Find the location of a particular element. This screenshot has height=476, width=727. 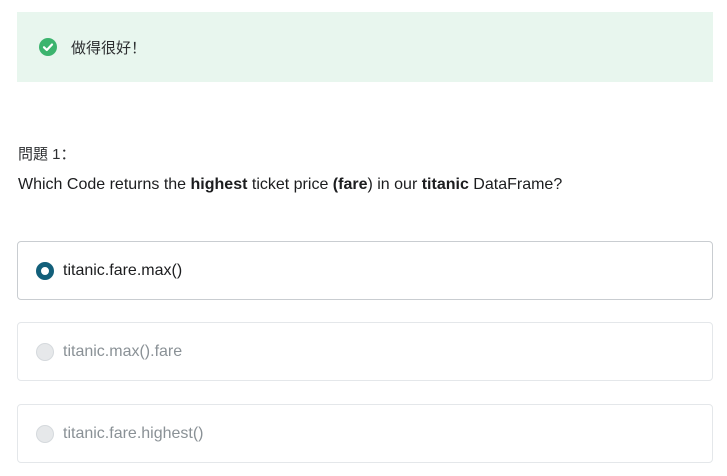

question-number: 問題 1： is located at coordinates (47, 154).